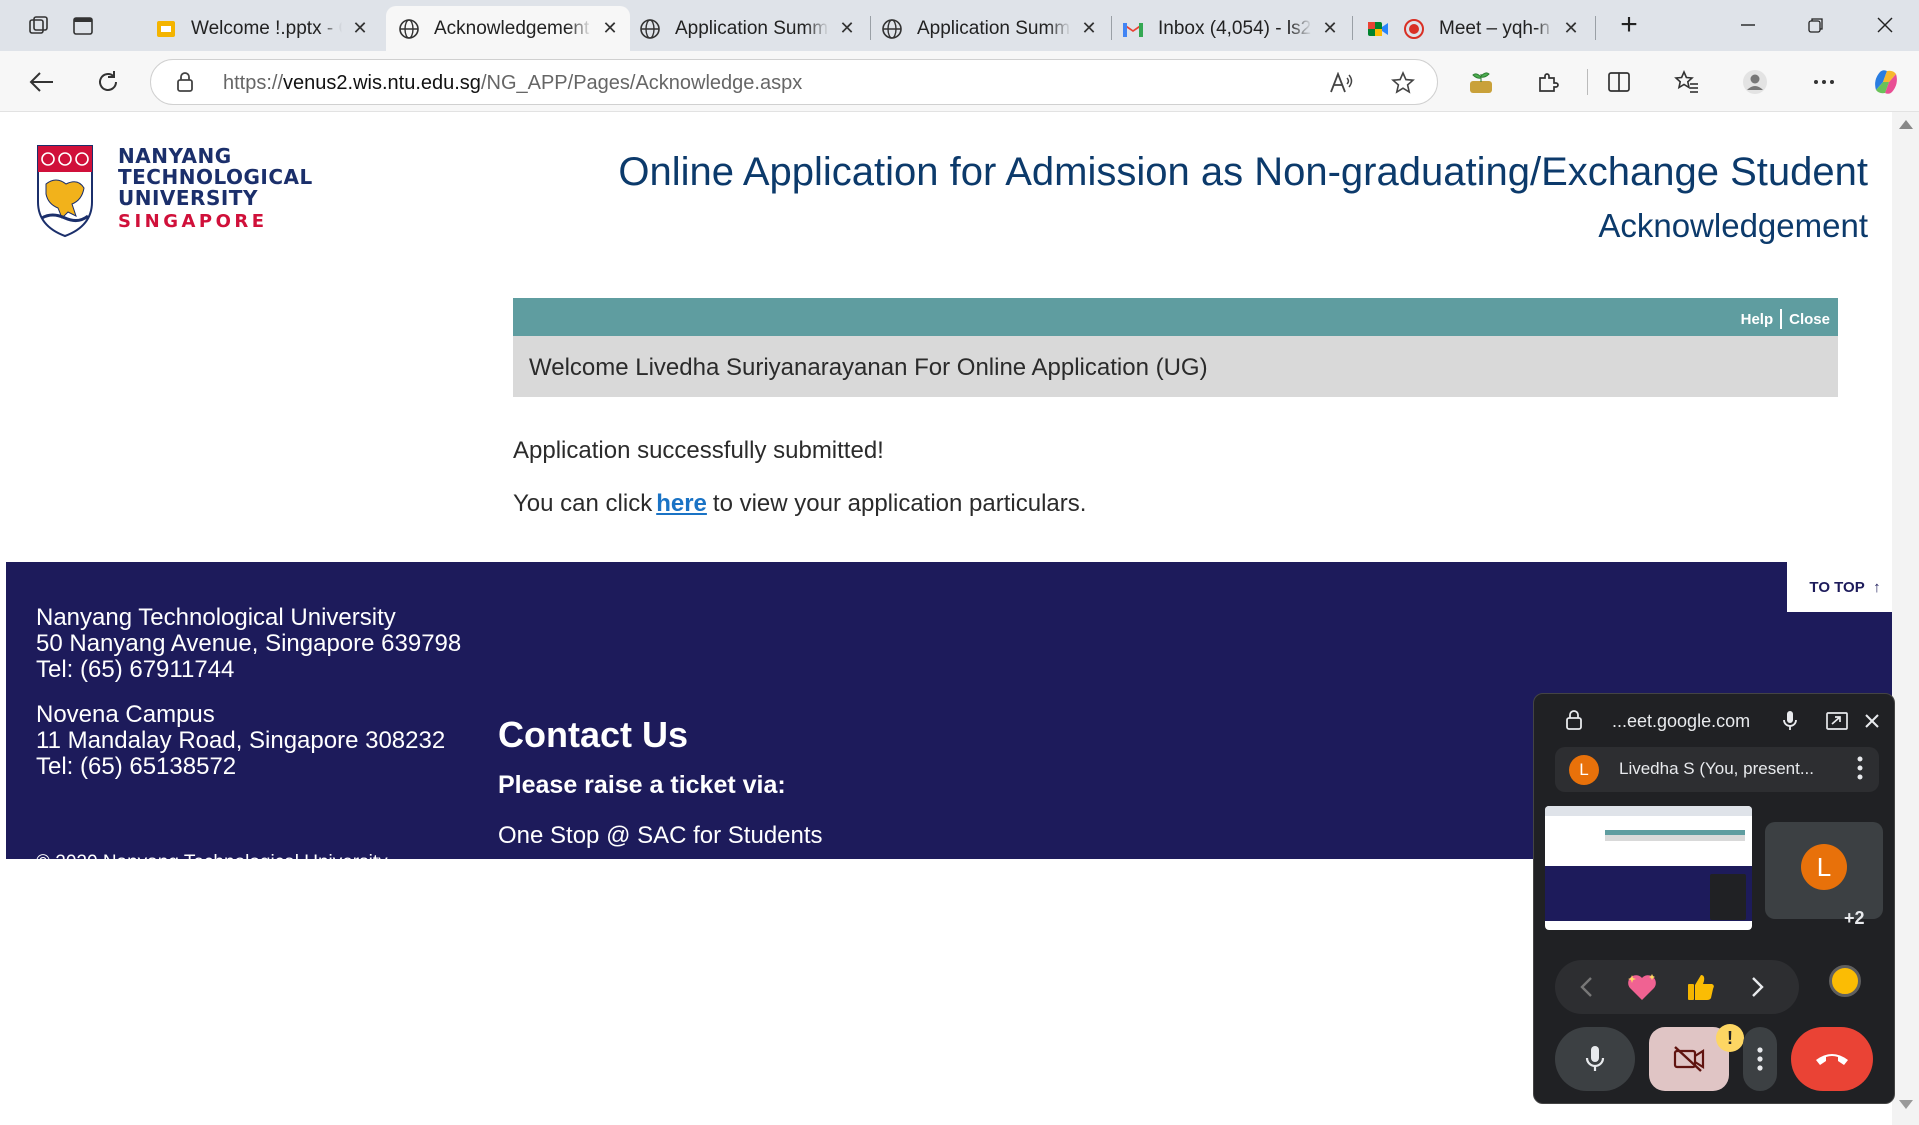  Describe the element at coordinates (1642, 987) in the screenshot. I see `sparkling-heart-icon` at that location.